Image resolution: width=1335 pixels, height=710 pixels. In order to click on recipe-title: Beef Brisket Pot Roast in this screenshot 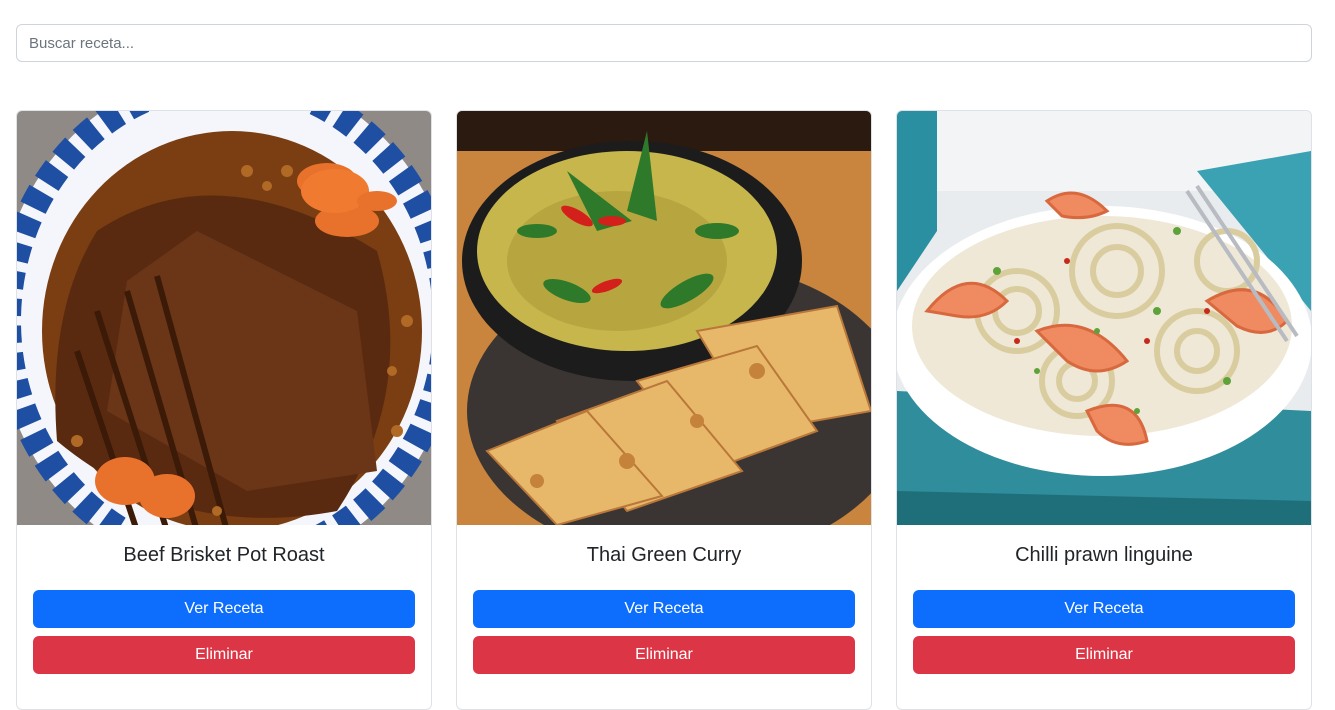, I will do `click(224, 555)`.